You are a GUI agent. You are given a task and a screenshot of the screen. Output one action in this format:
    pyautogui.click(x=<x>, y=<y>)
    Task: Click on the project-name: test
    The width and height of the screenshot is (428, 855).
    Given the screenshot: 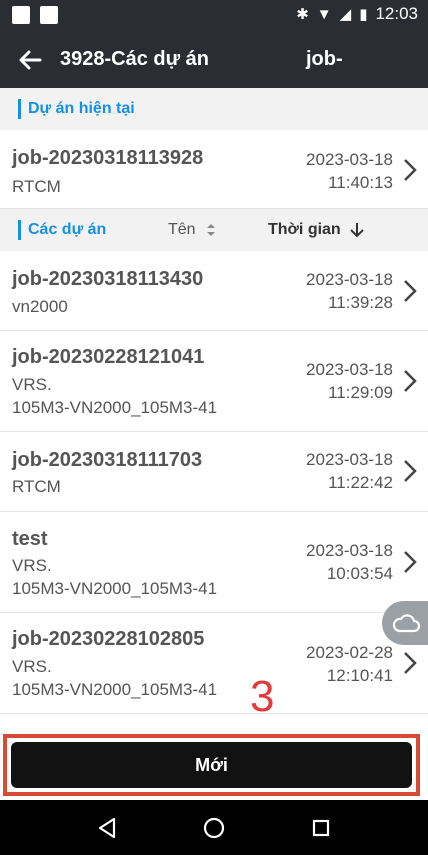 What is the action you would take?
    pyautogui.click(x=30, y=539)
    